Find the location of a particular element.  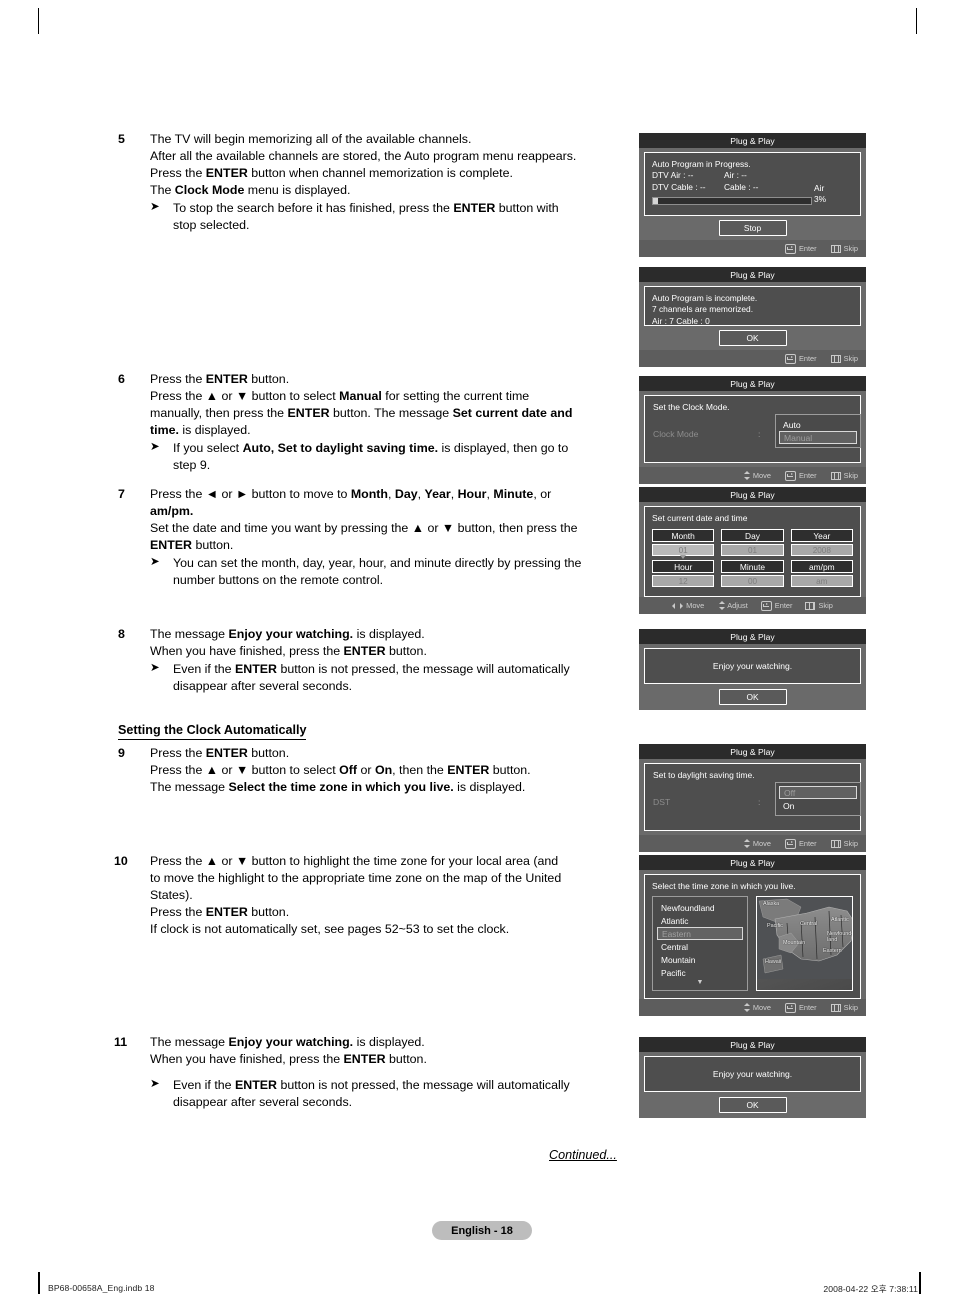

field-minute: Minute 00 is located at coordinates (752, 573).